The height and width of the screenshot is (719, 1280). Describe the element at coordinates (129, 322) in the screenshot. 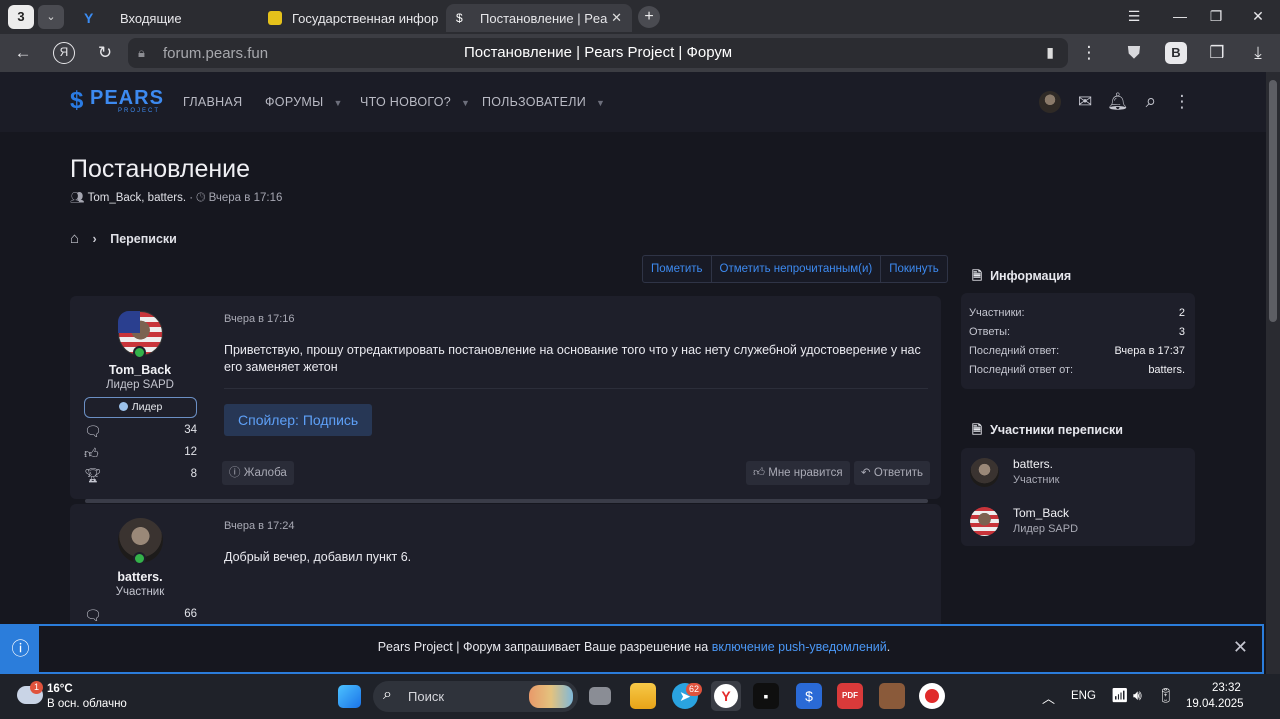

I see `user-avatar-flag` at that location.